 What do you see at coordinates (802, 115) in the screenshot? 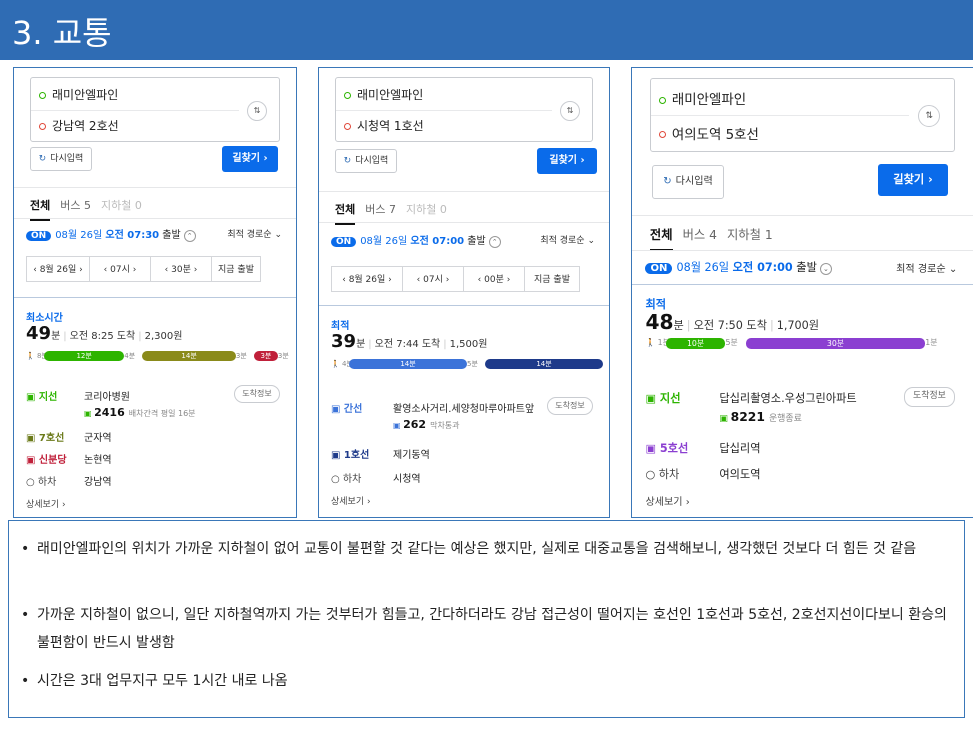
I see `route-input-box: 래미안엘파인여의도역 5호선 ⇅` at bounding box center [802, 115].